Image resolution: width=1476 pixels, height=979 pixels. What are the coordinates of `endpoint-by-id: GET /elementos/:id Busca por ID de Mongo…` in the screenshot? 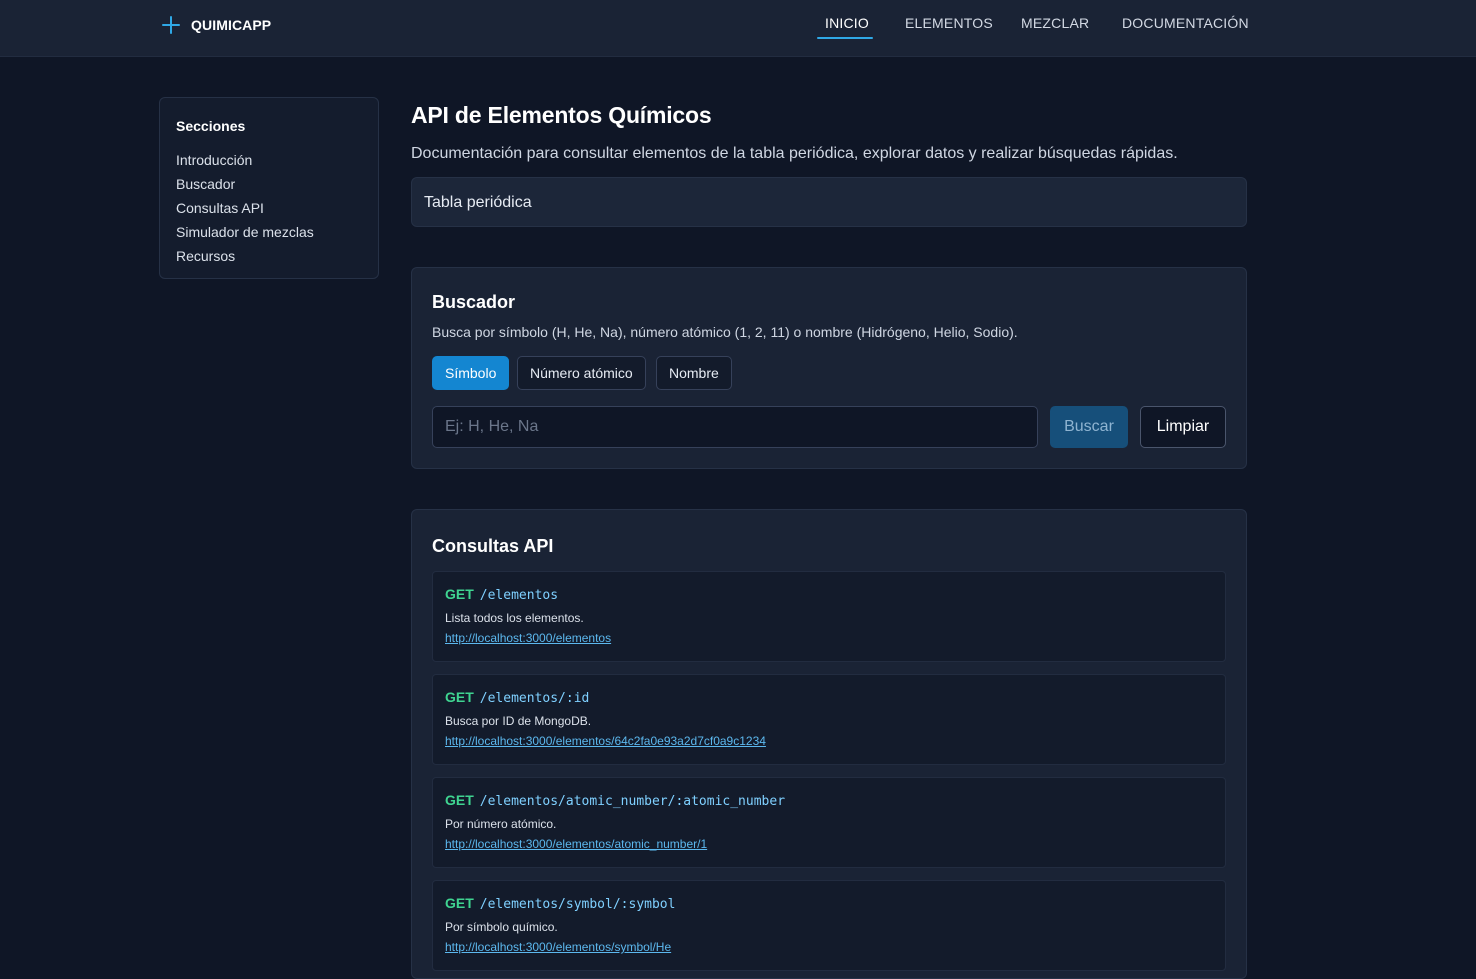 It's located at (829, 719).